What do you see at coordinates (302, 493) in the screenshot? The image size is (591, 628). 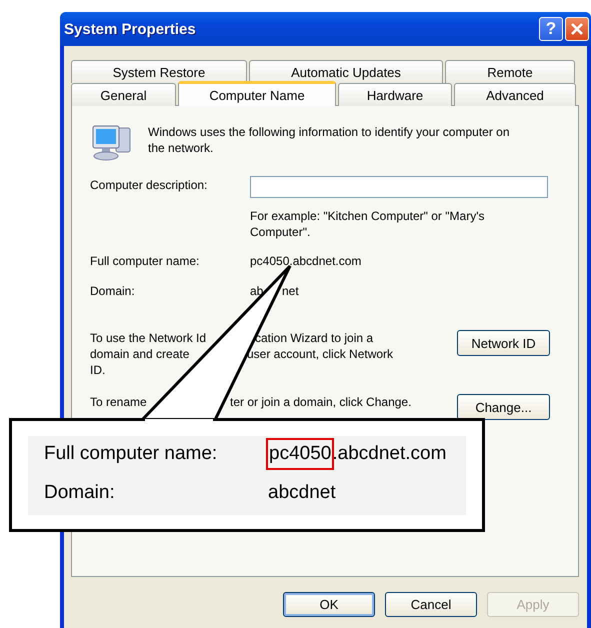 I see `zoomed-value: abcdnet` at bounding box center [302, 493].